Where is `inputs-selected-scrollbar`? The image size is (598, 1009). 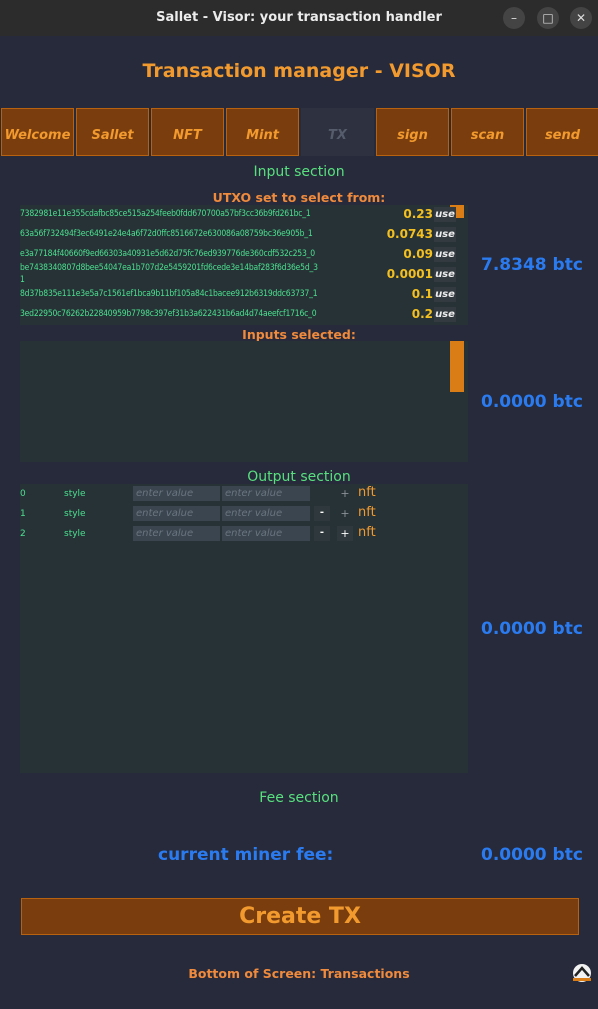
inputs-selected-scrollbar is located at coordinates (457, 366).